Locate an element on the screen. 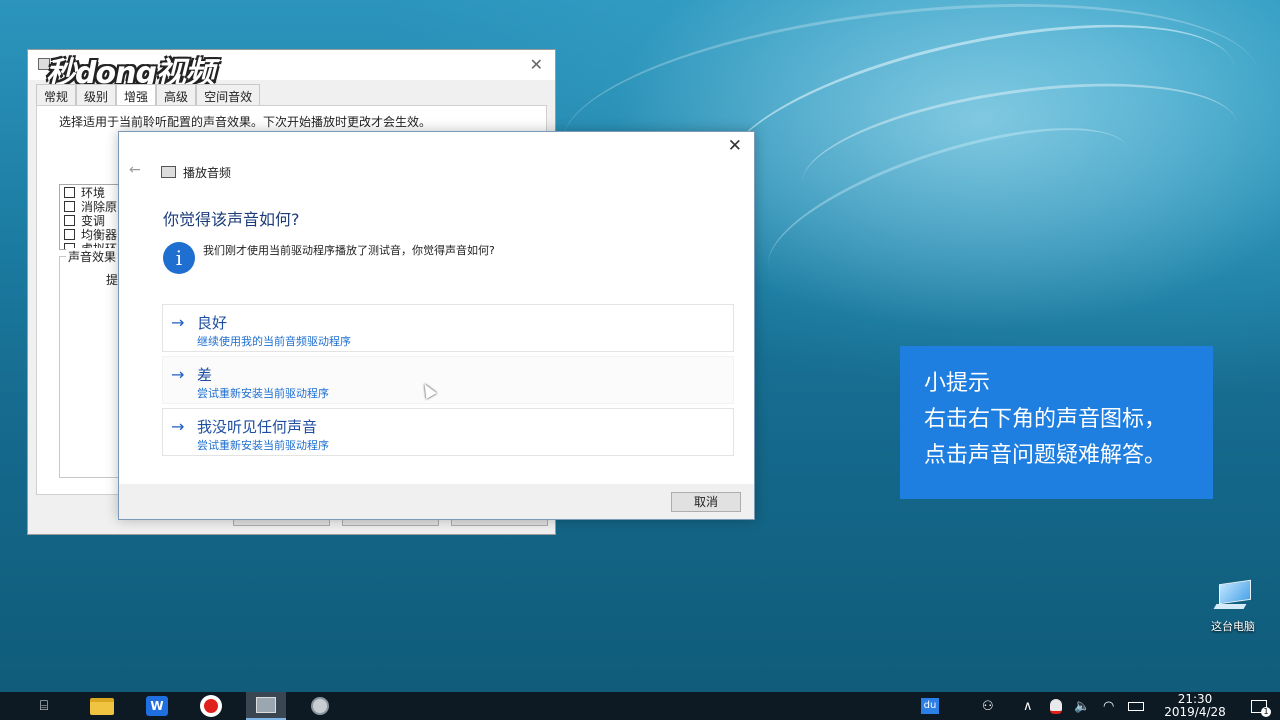  option-bad: → 差 尝试重新安装当前驱动程序 is located at coordinates (448, 380).